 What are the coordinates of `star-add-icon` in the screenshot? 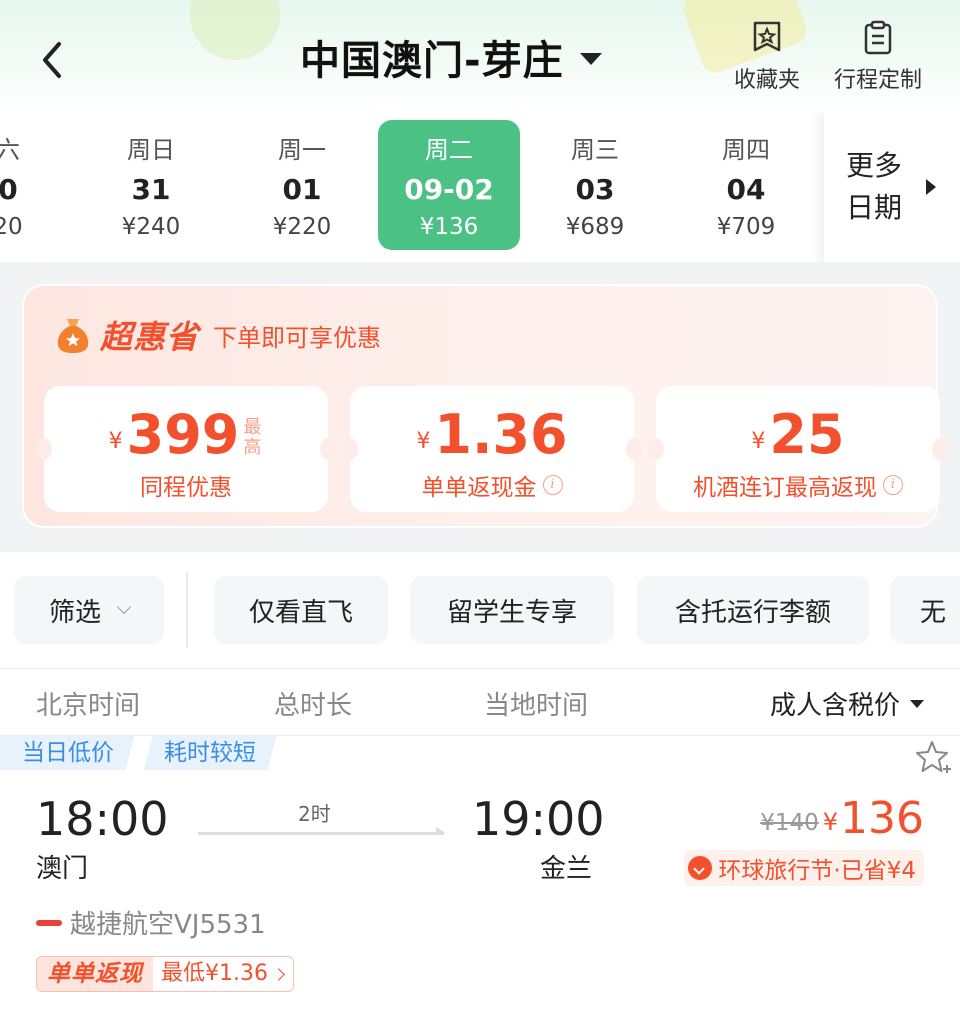 It's located at (934, 758).